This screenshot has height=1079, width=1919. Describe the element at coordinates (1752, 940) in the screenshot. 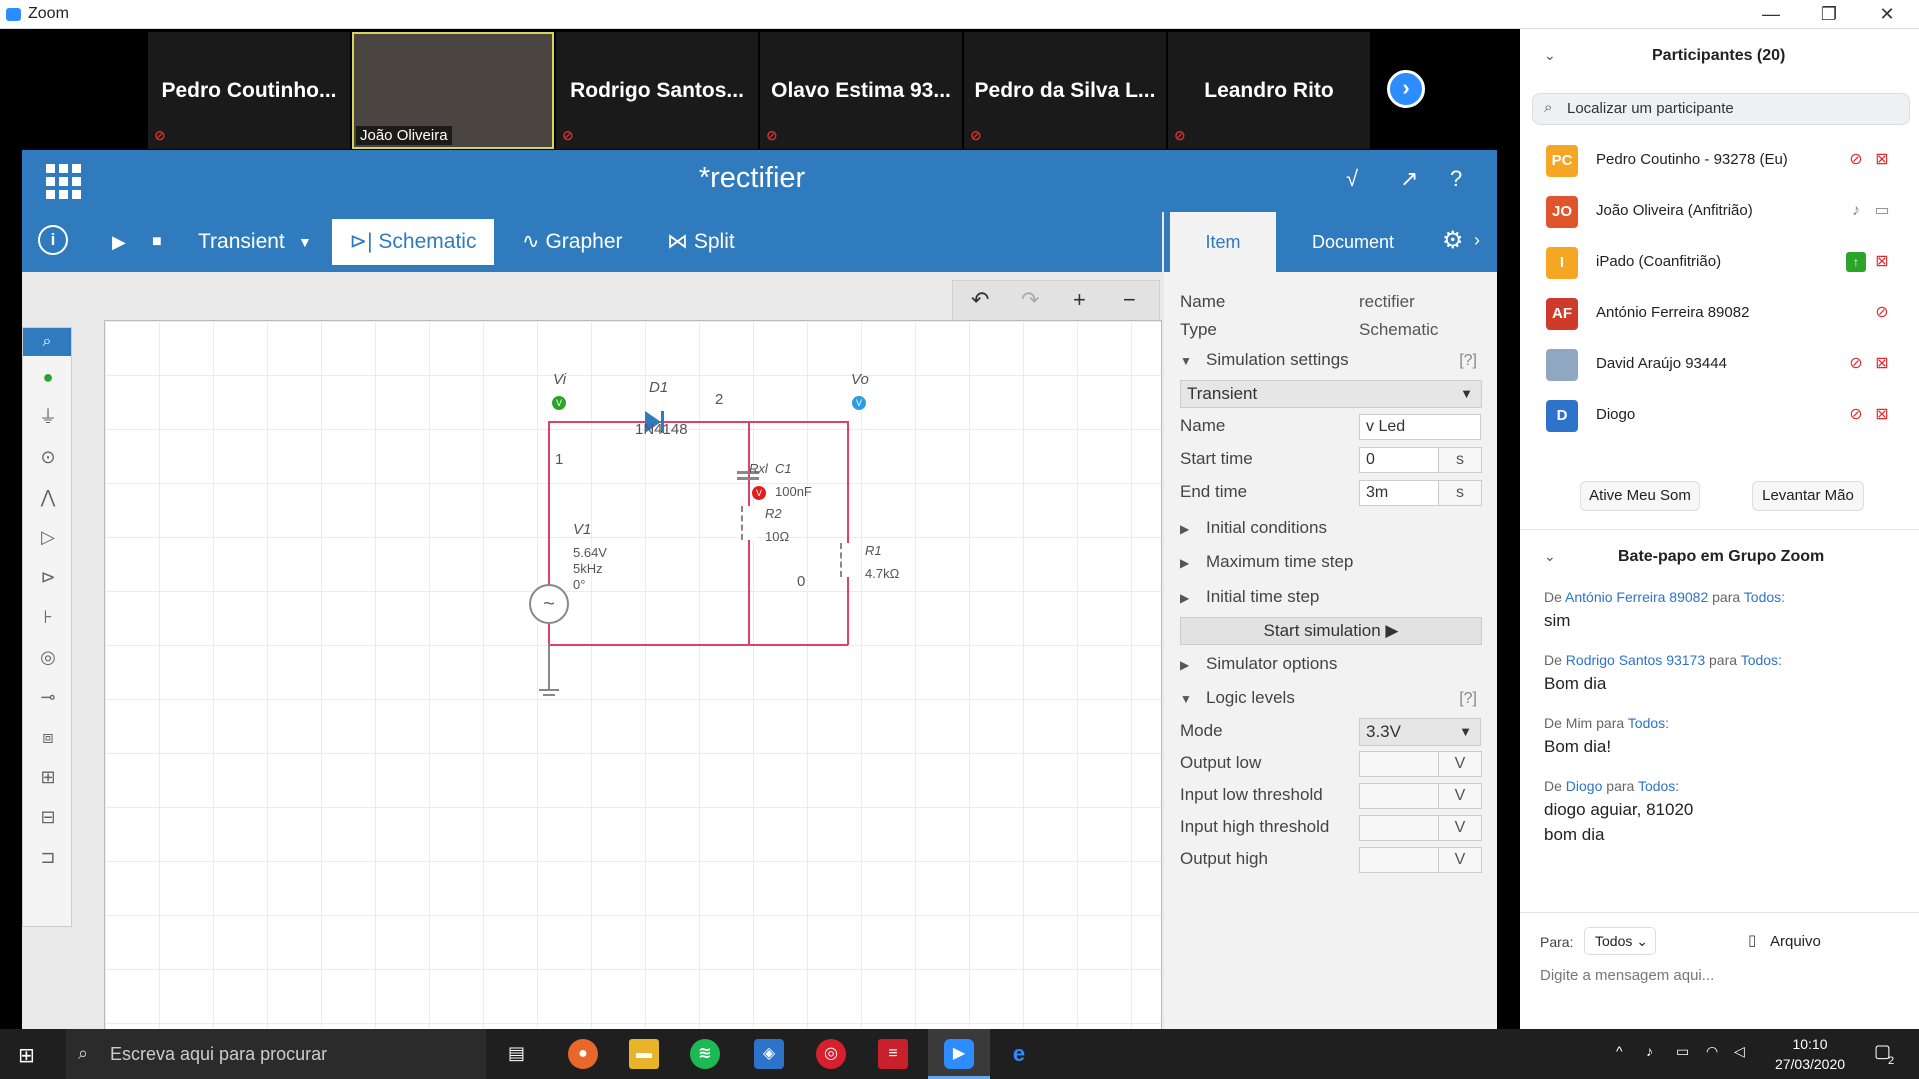

I see `file-icon: ▯` at that location.